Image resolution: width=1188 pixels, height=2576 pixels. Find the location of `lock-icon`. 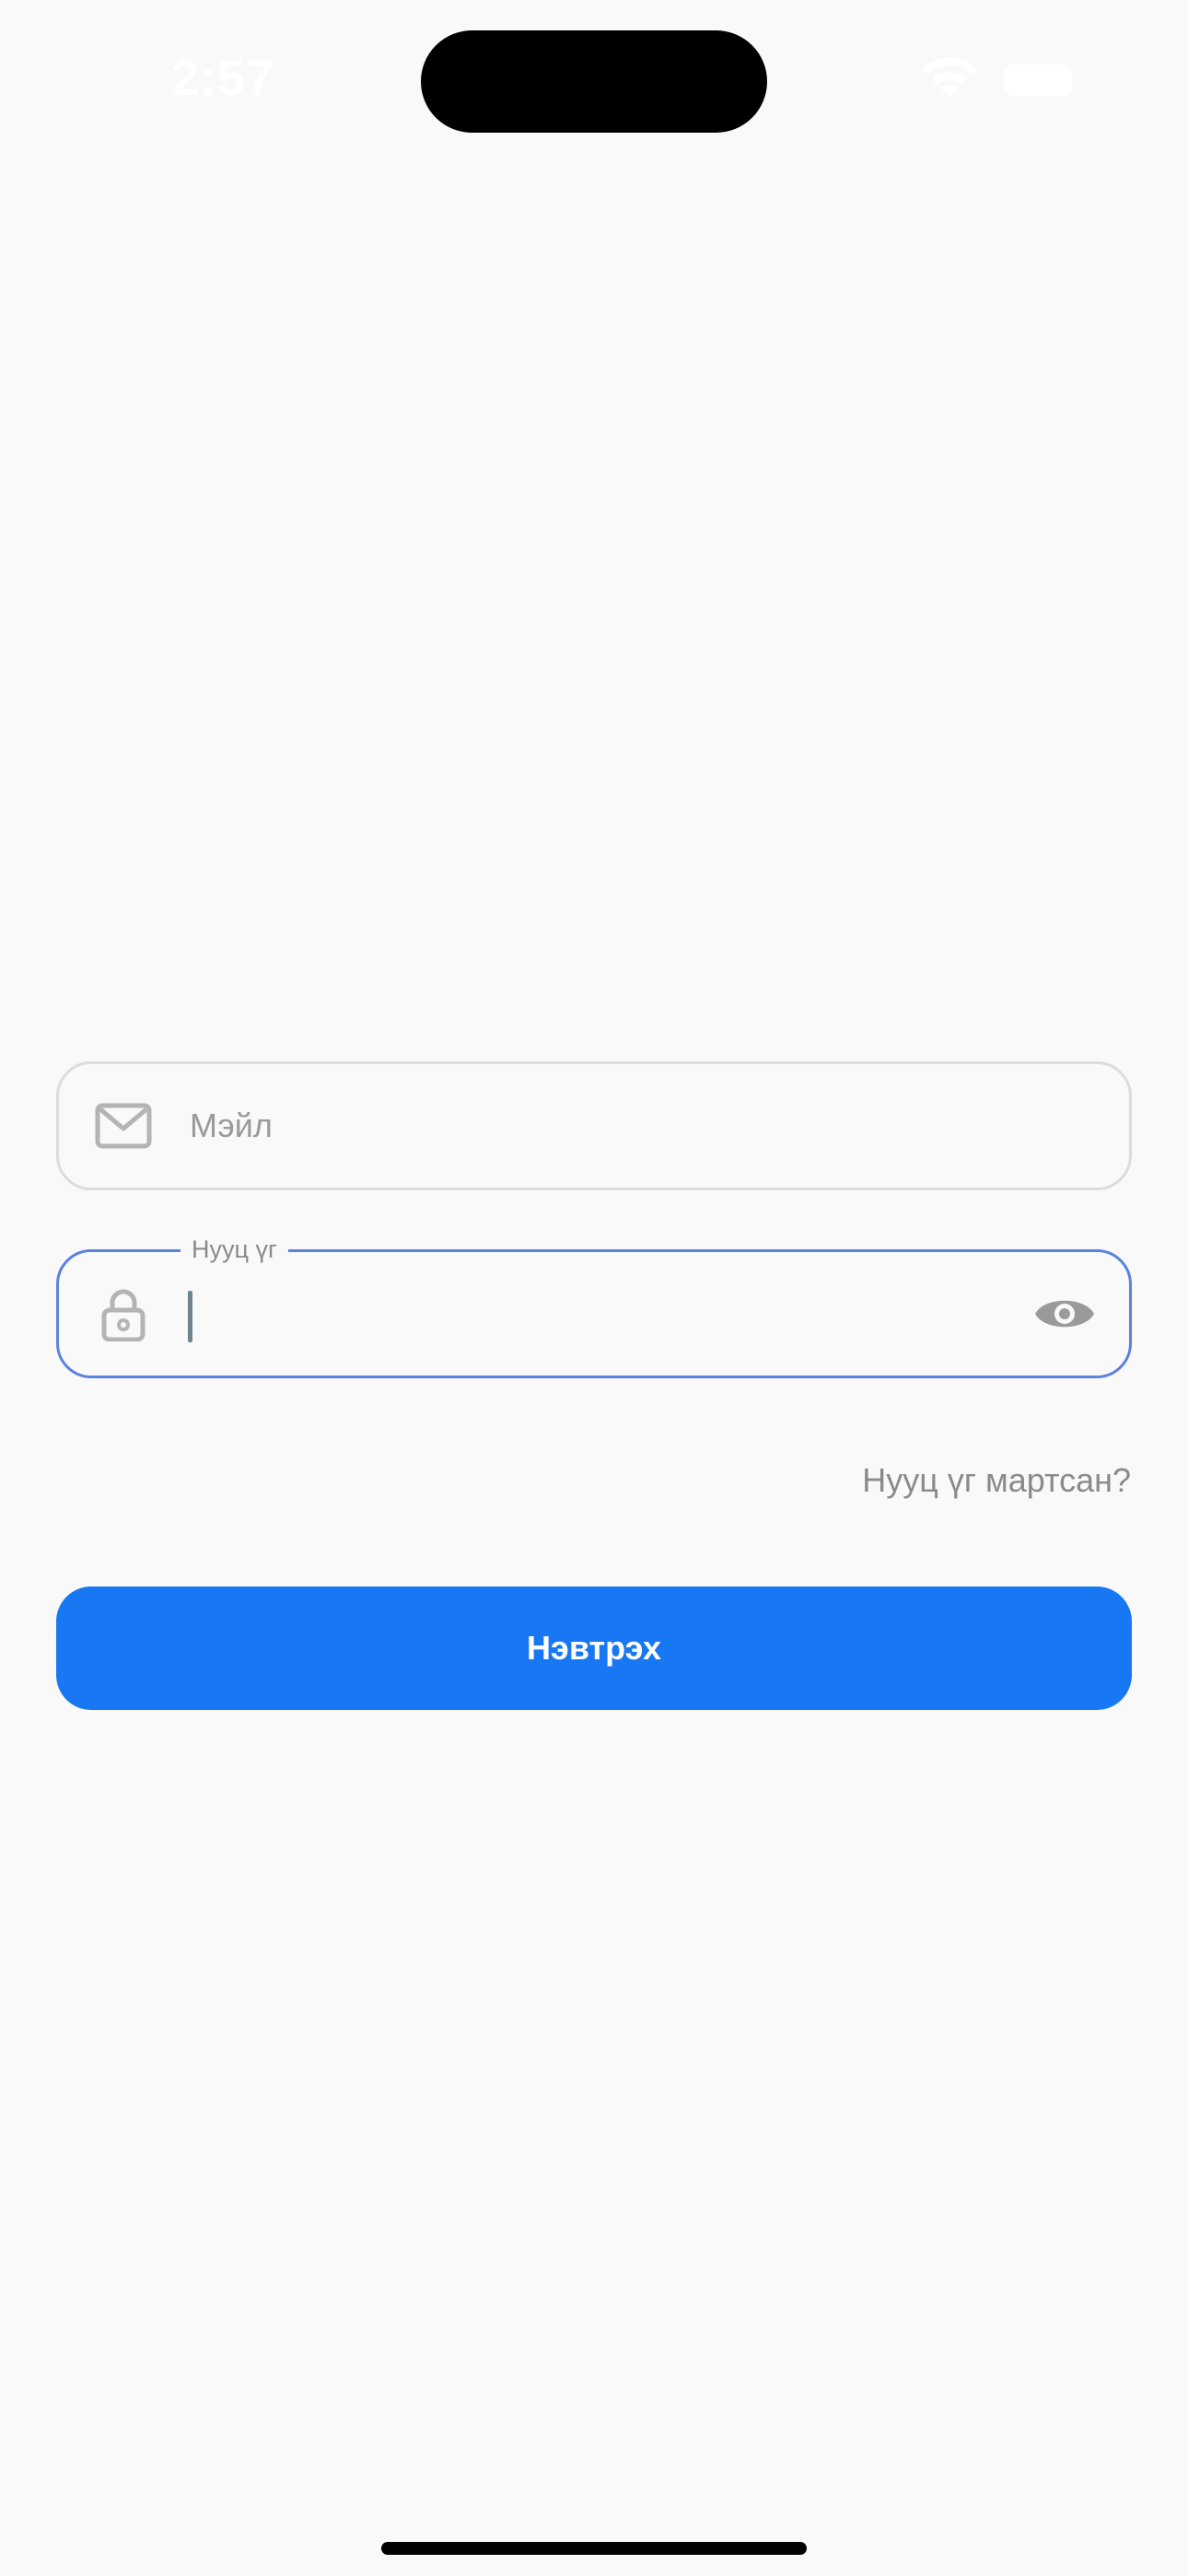

lock-icon is located at coordinates (124, 1315).